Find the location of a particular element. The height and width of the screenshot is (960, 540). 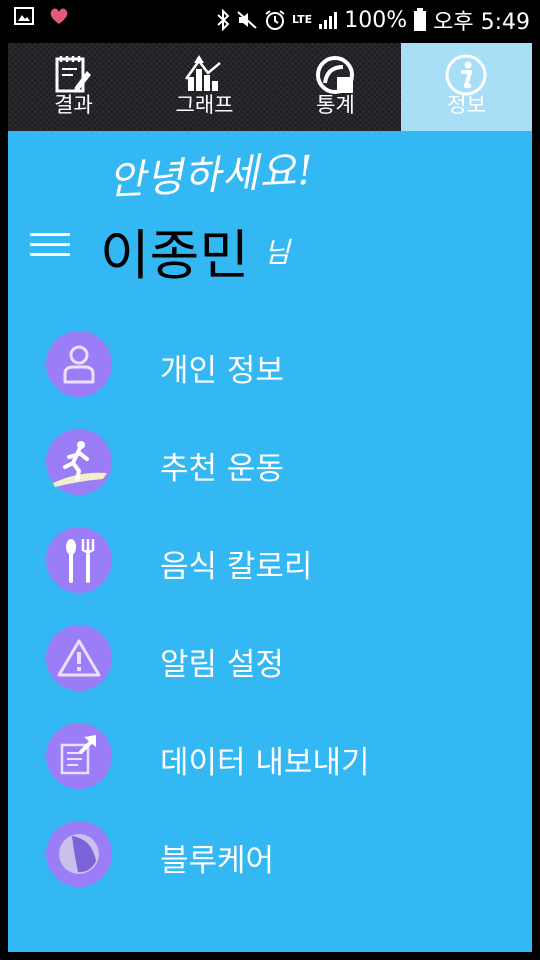

spoon-fork-icon is located at coordinates (79, 560).